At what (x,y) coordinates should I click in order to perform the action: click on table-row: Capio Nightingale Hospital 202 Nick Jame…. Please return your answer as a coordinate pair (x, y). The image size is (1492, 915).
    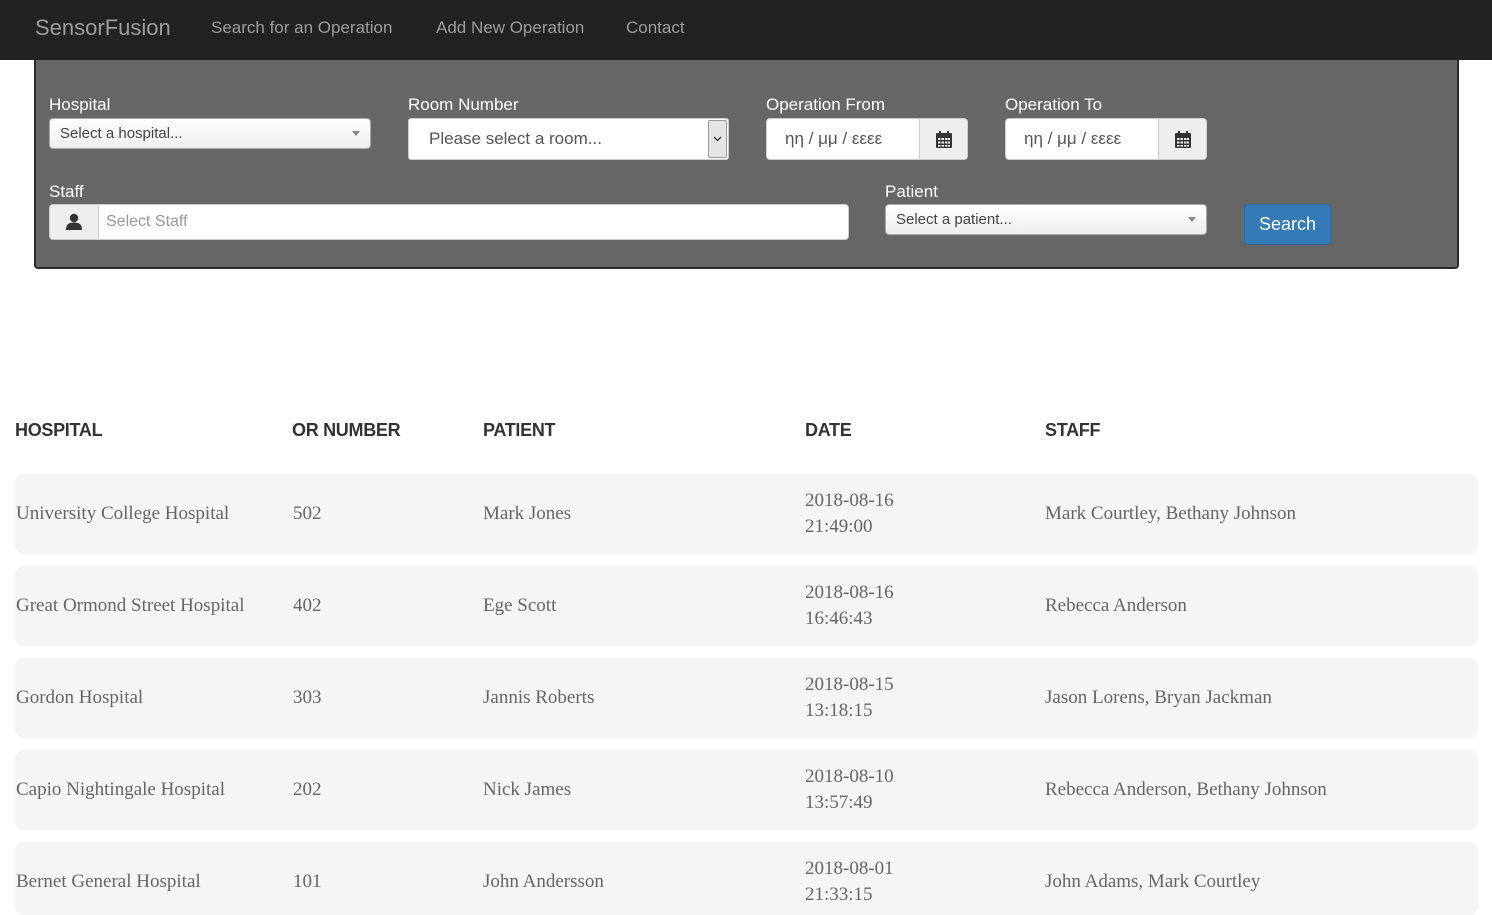
    Looking at the image, I should click on (746, 790).